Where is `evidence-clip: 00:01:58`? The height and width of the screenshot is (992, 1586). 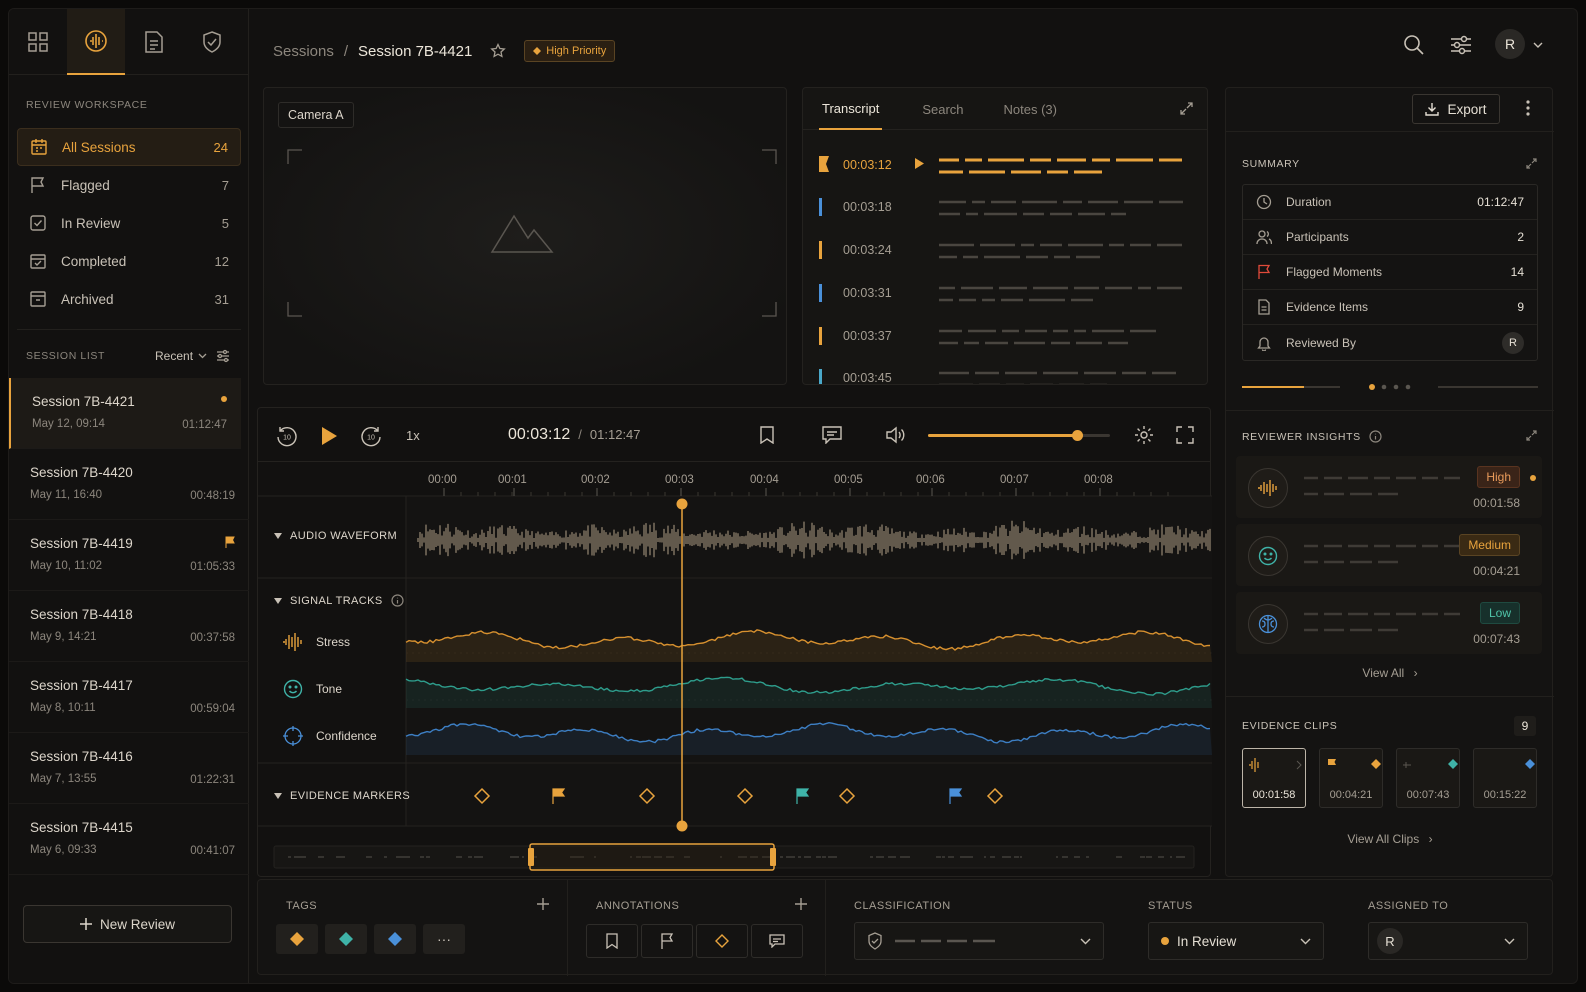 evidence-clip: 00:01:58 is located at coordinates (1274, 778).